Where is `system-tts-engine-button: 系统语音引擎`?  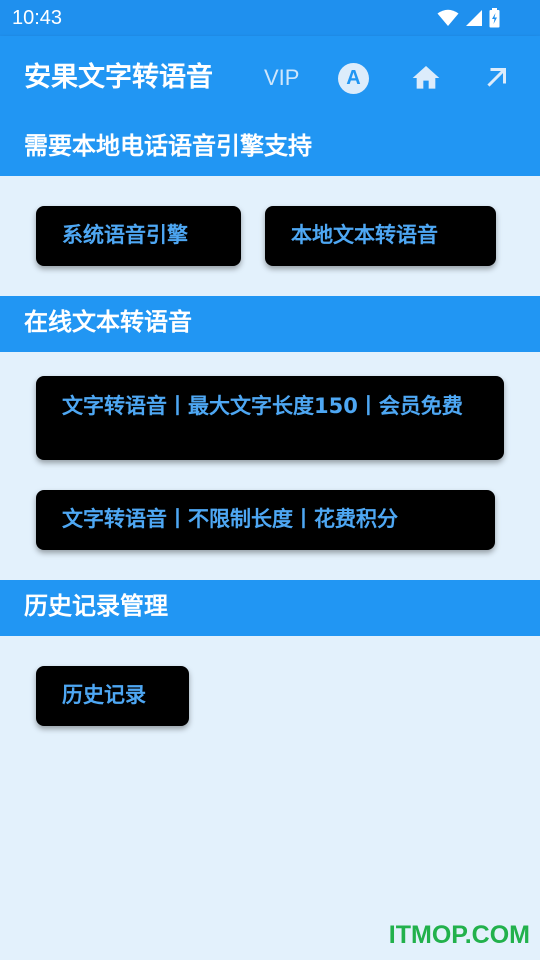
system-tts-engine-button: 系统语音引擎 is located at coordinates (138, 236).